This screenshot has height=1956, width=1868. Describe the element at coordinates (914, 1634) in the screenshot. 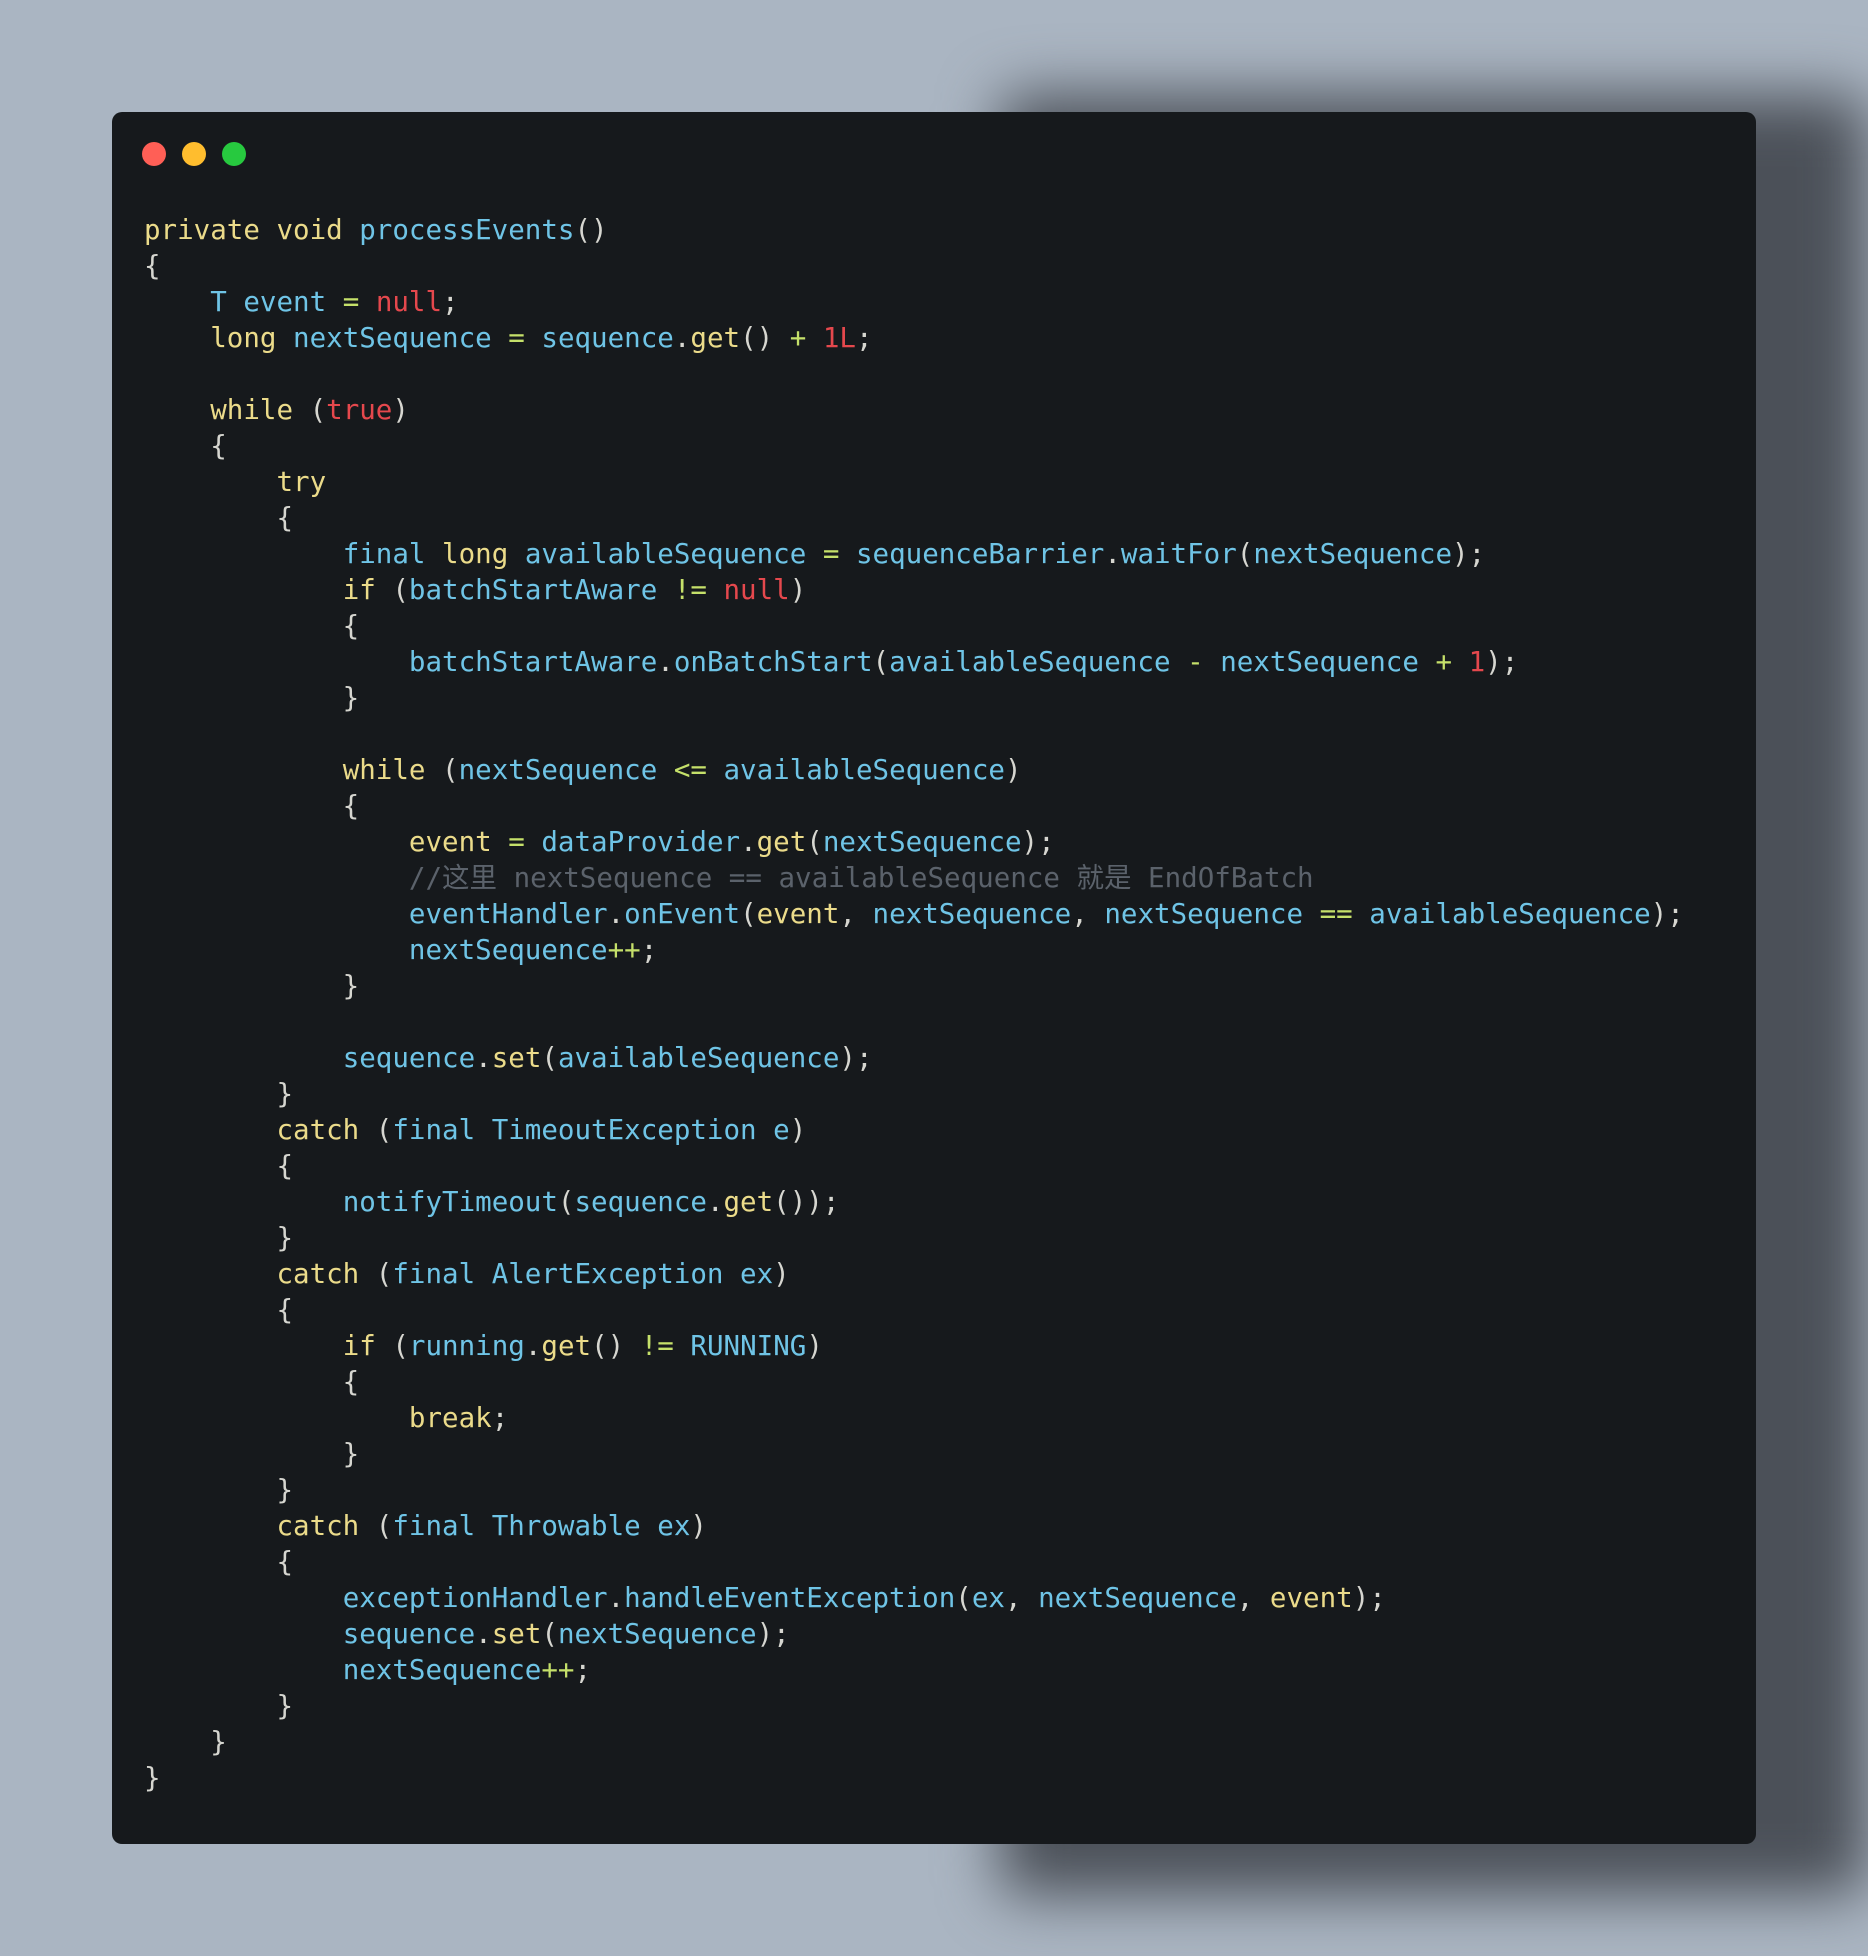

I see `code-line: sequence.set(nextSequence);` at that location.